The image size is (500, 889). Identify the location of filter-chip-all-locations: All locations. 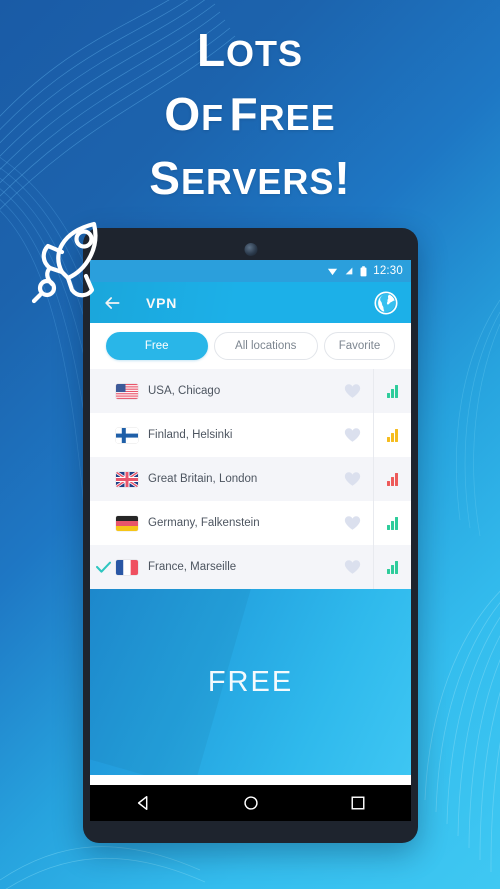
(265, 346).